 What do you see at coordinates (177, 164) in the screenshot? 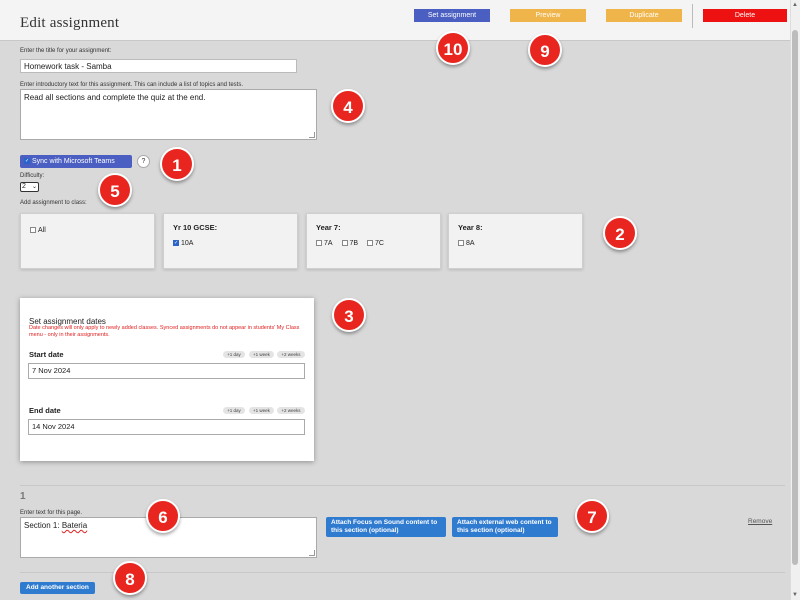
I see `annotation-badge-1: 1` at bounding box center [177, 164].